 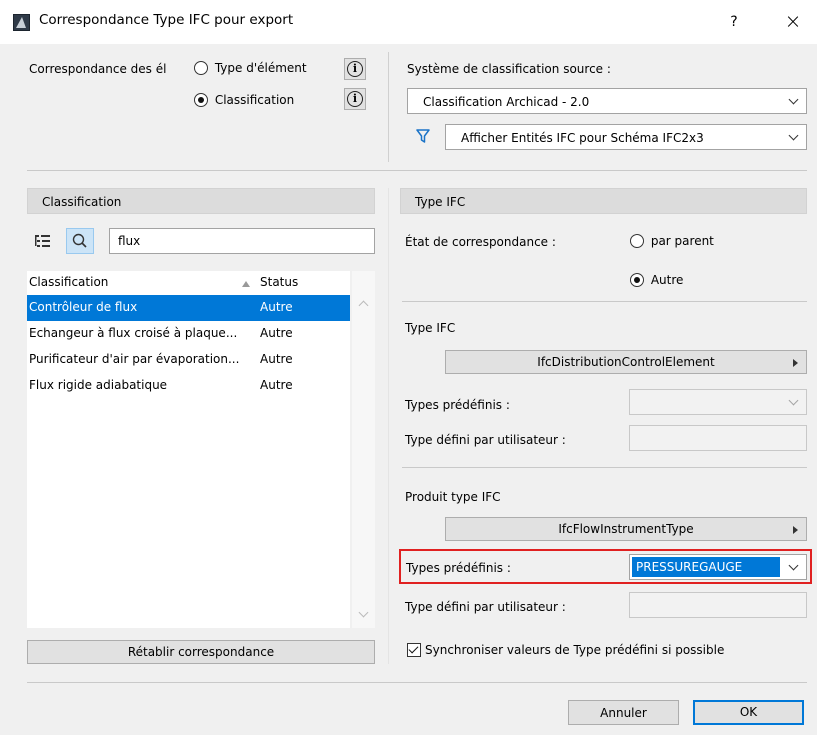 What do you see at coordinates (82, 202) in the screenshot?
I see `classification-panel-title: Classification` at bounding box center [82, 202].